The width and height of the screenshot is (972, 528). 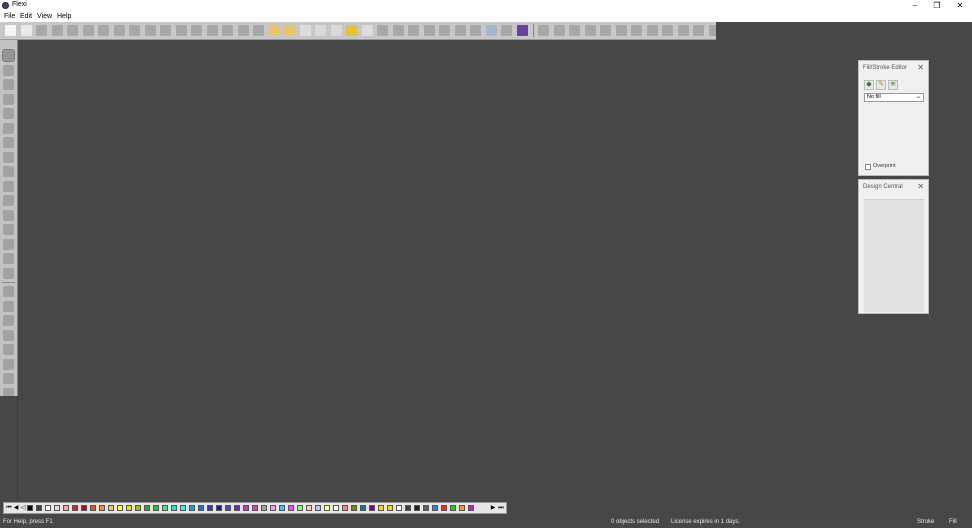 I want to click on view-icon, so click(x=382, y=30).